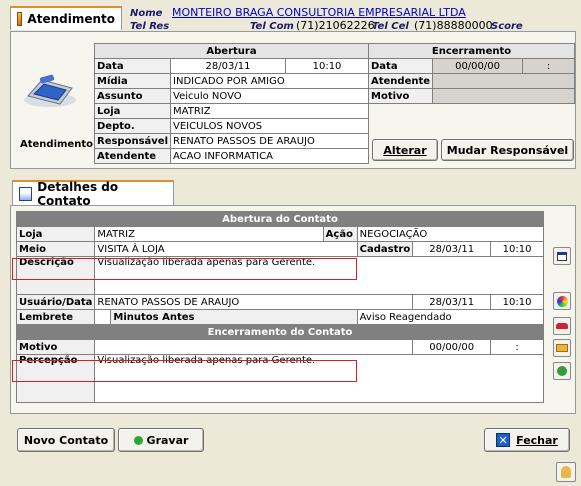  Describe the element at coordinates (562, 256) in the screenshot. I see `new-window-icon` at that location.